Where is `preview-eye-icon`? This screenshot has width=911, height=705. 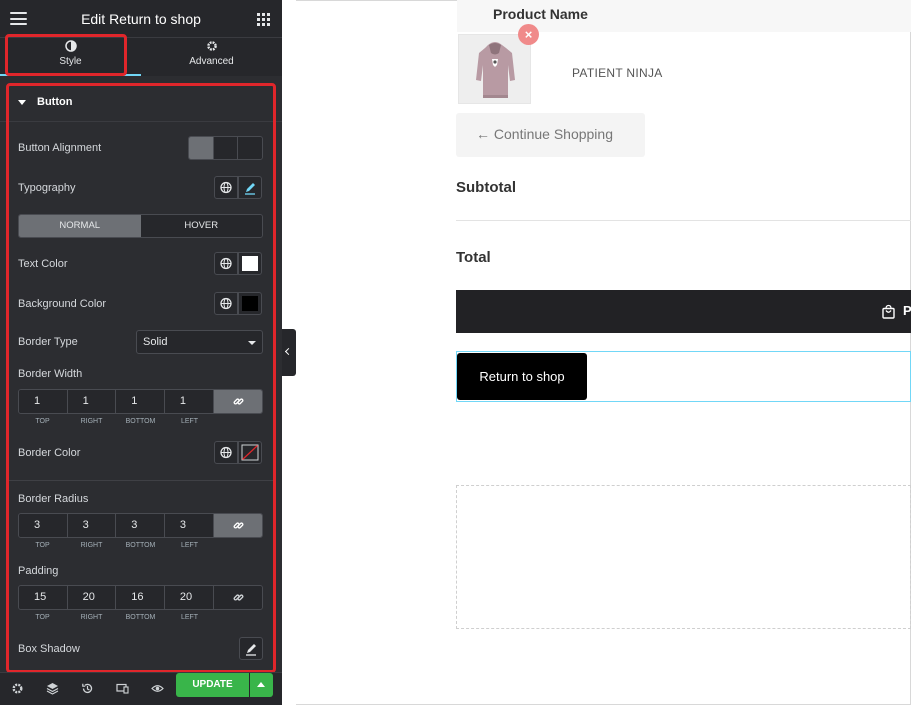 preview-eye-icon is located at coordinates (157, 688).